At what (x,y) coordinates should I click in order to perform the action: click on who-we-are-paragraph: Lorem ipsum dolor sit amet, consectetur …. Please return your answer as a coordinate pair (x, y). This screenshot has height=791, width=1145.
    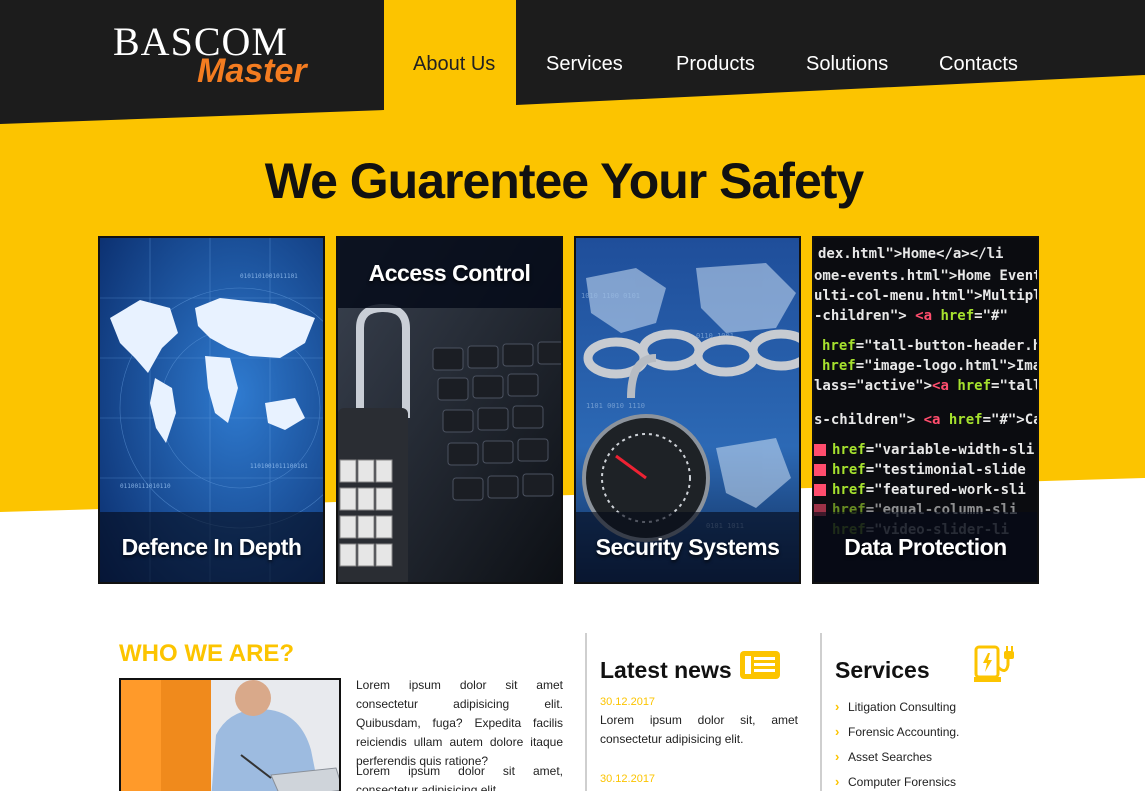
    Looking at the image, I should click on (459, 777).